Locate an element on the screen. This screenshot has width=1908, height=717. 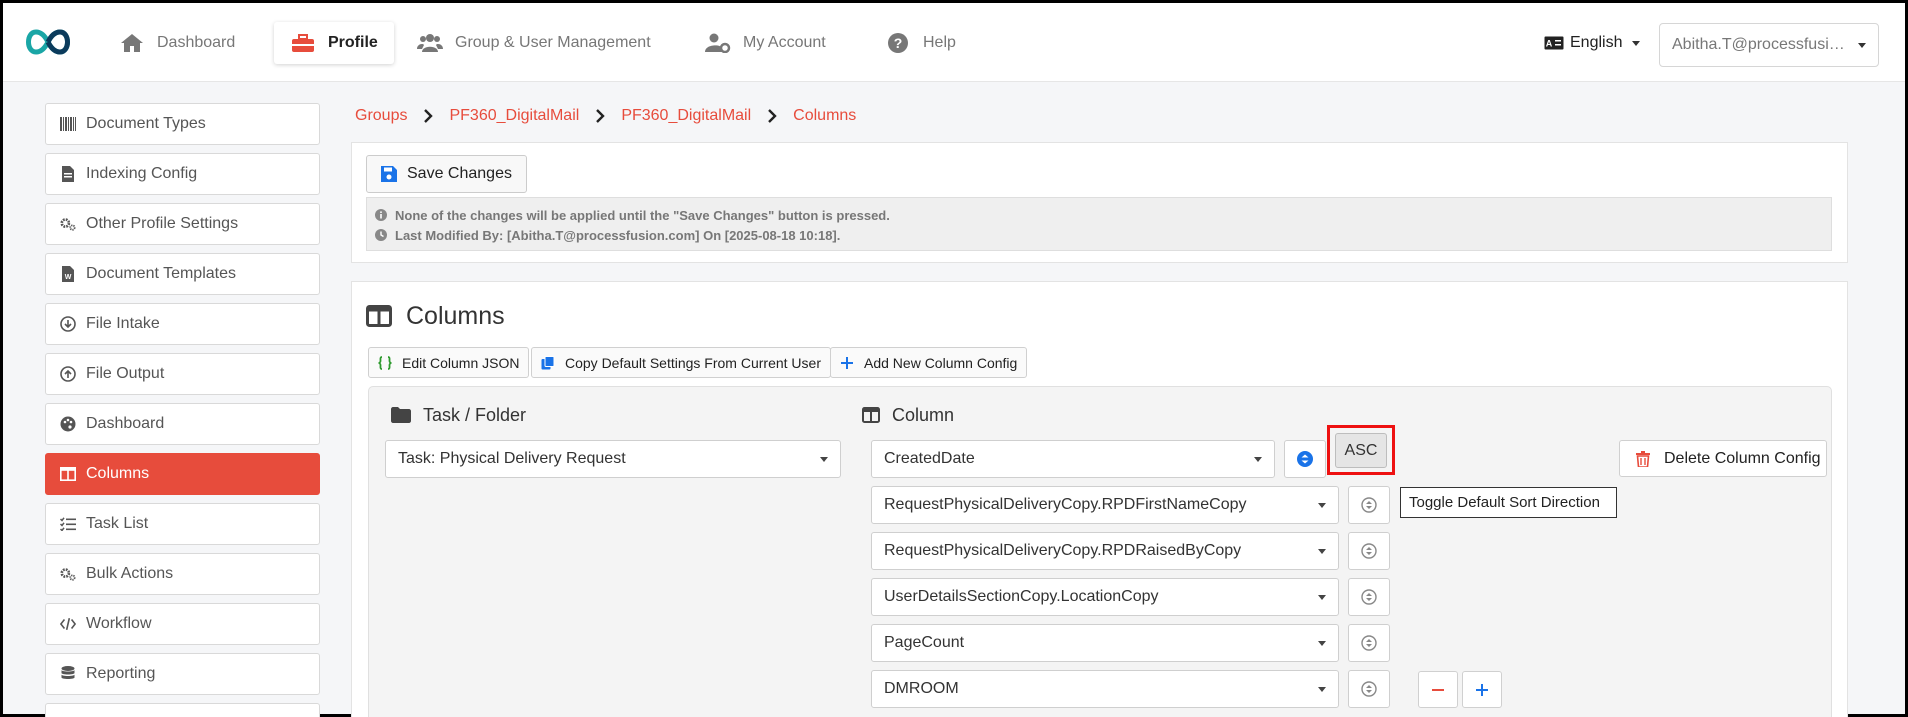
sidebar-item-file-output: File Output is located at coordinates (182, 374).